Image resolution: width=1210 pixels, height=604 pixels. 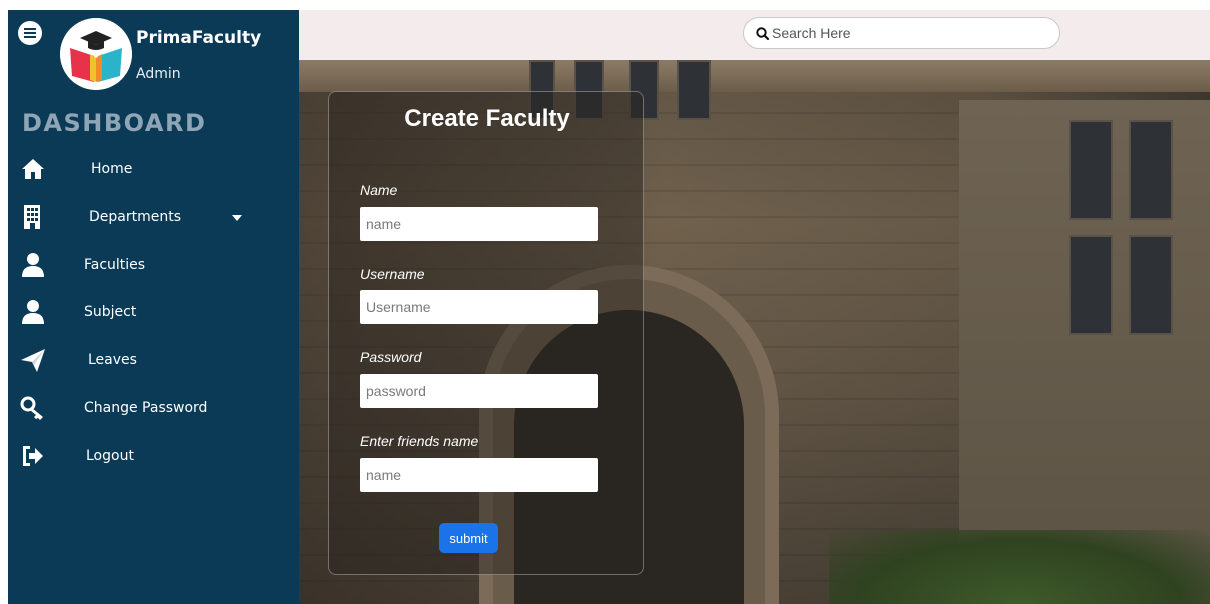 What do you see at coordinates (479, 307) in the screenshot?
I see `username-field` at bounding box center [479, 307].